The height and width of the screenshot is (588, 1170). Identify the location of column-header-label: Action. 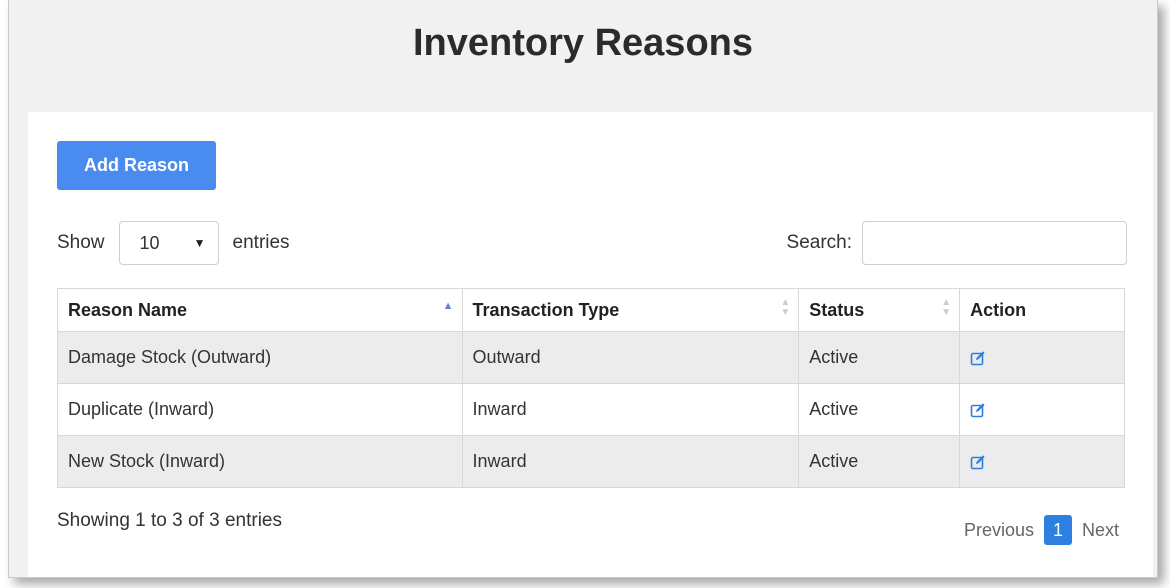
(998, 309).